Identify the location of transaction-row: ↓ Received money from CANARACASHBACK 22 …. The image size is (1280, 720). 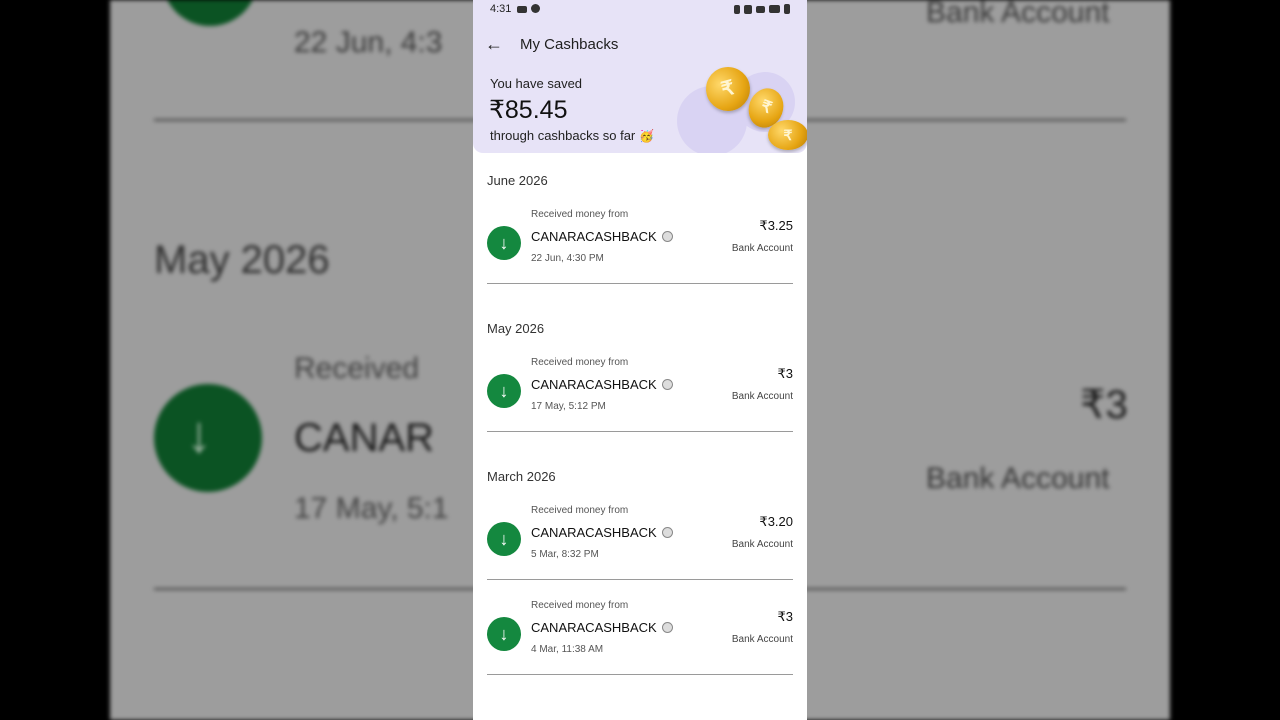
(640, 245).